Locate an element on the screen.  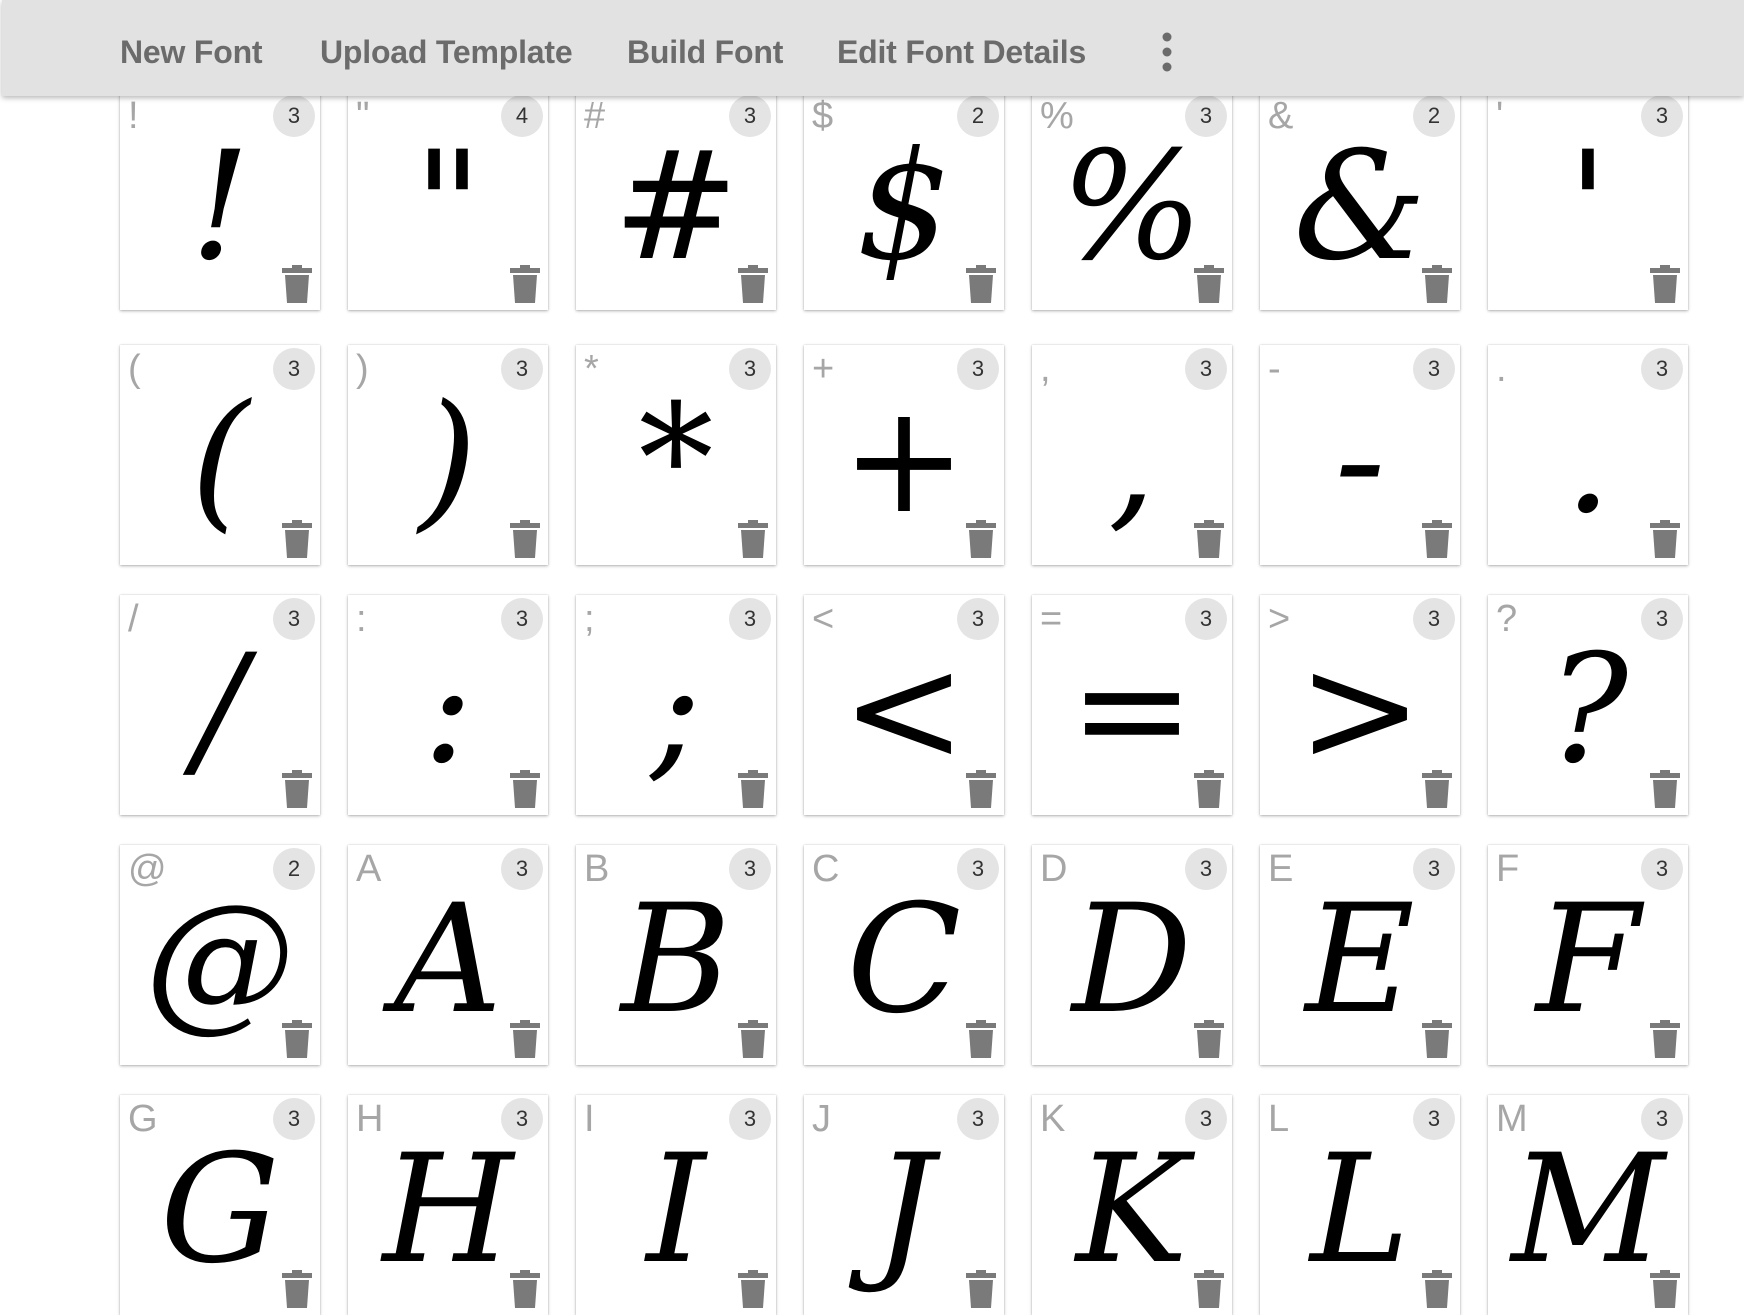
glyph-card: & 2 & is located at coordinates (1360, 201).